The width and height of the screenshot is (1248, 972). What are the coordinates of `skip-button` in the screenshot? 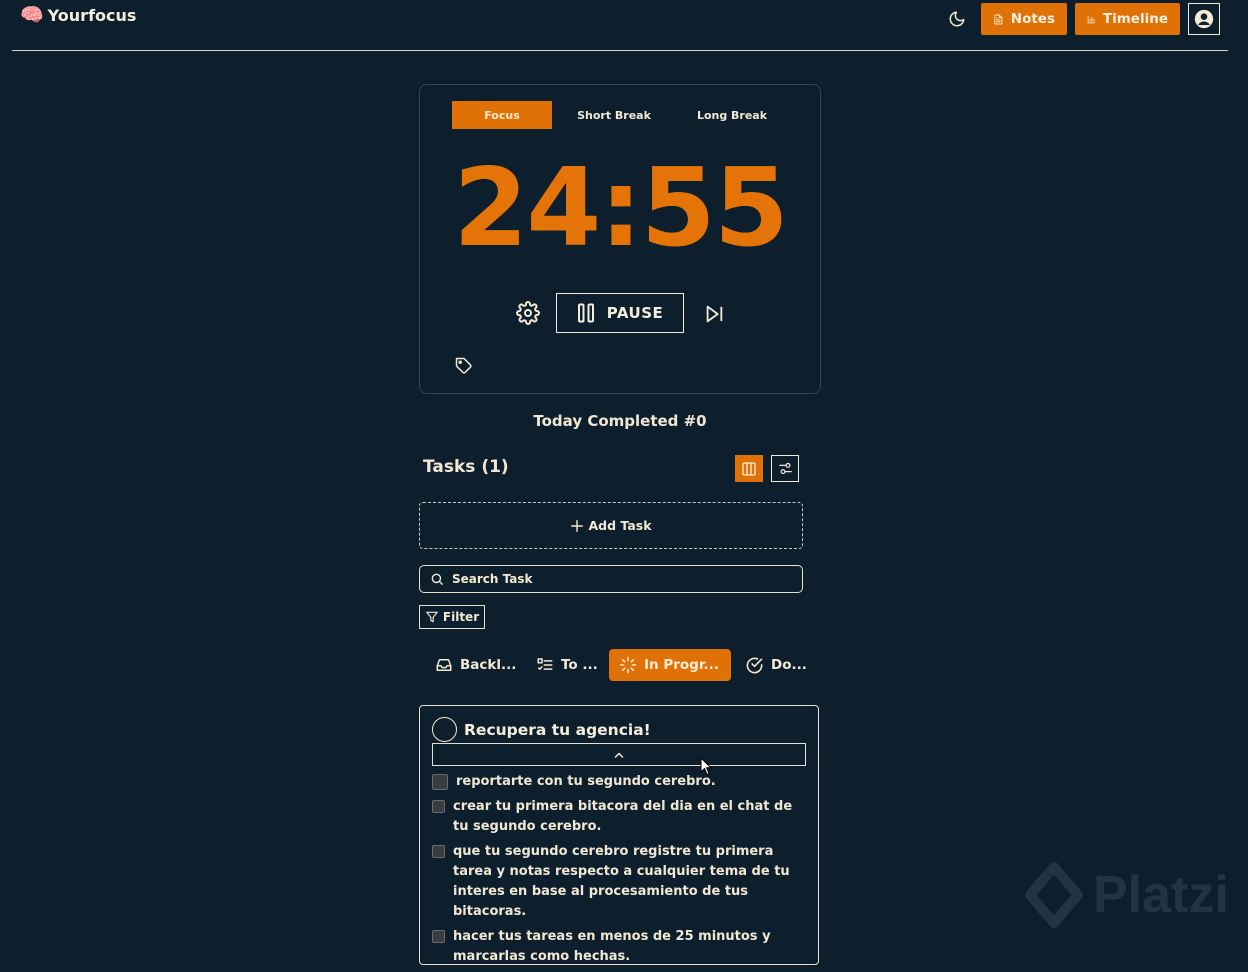 It's located at (714, 314).